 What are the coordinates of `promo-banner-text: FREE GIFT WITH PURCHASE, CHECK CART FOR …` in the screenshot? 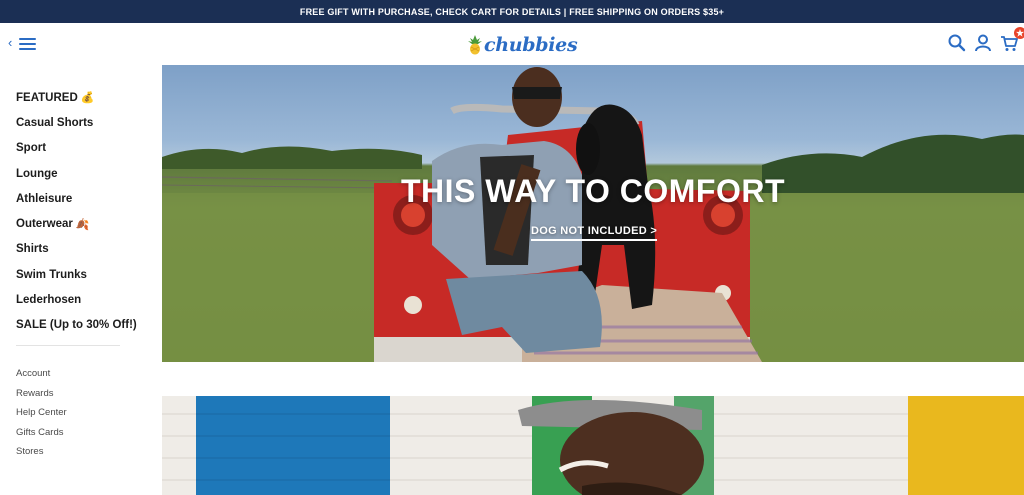 It's located at (512, 11).